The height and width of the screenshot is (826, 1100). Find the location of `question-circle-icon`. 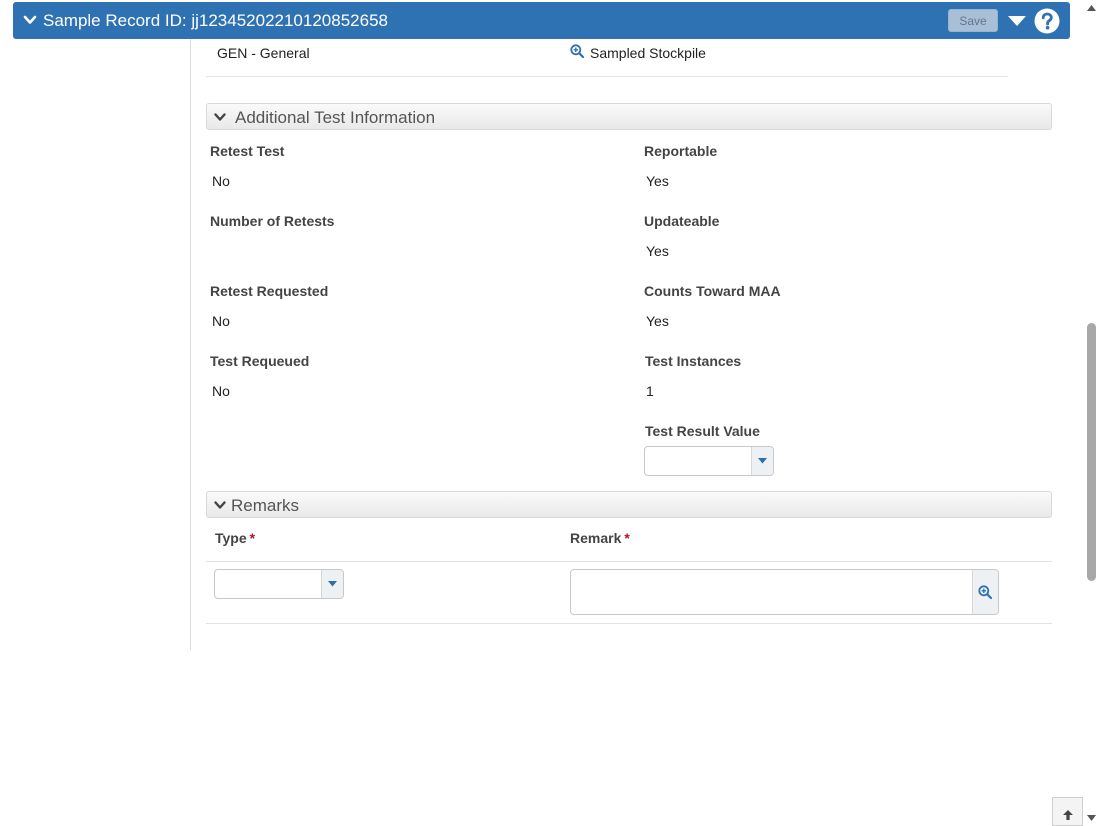

question-circle-icon is located at coordinates (1047, 21).